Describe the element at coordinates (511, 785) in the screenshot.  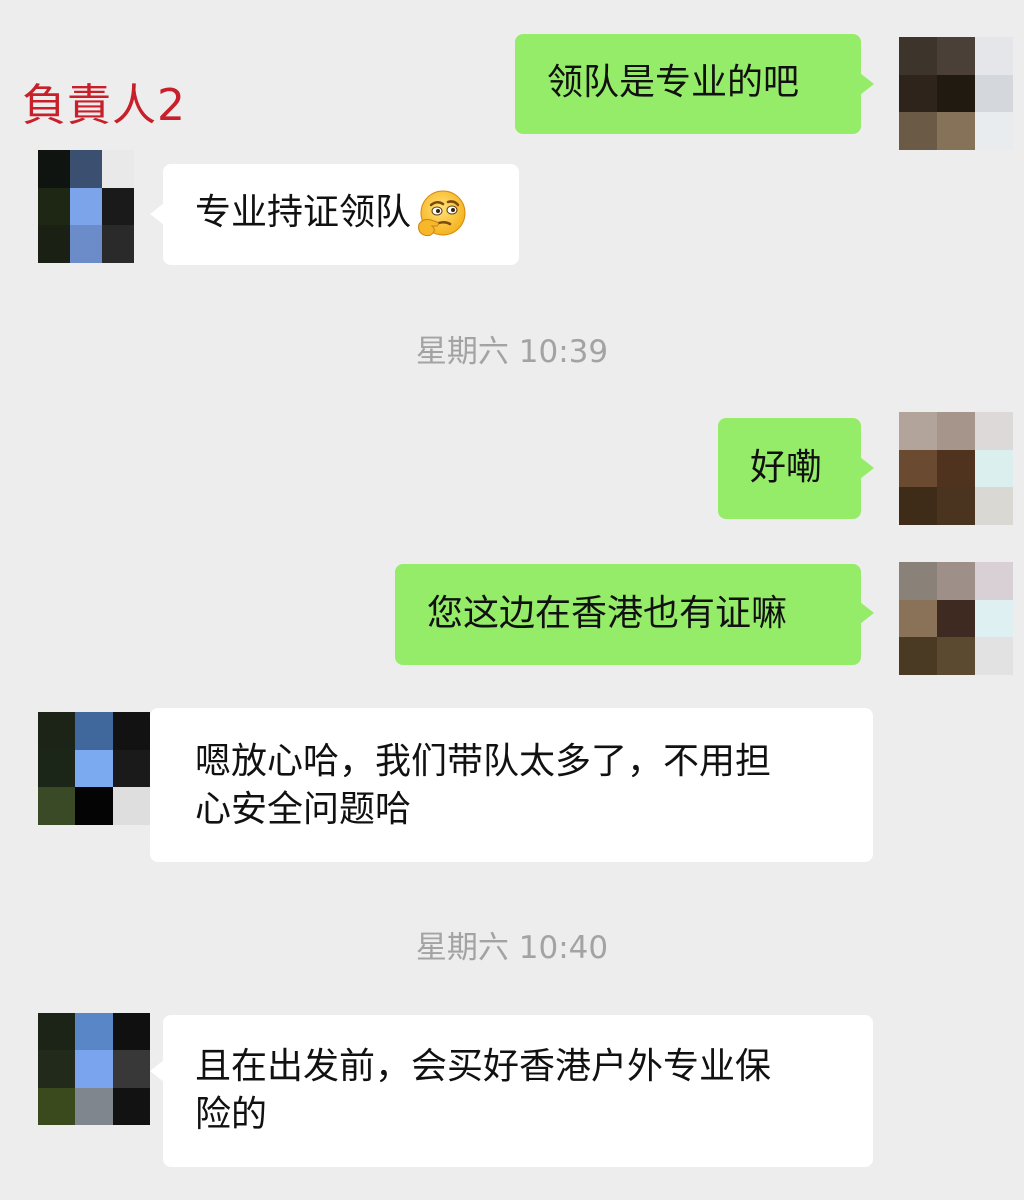
I see `message-bubble-incoming: 嗯放心哈，我们带队太多了，不用担 心安全问题哈` at that location.